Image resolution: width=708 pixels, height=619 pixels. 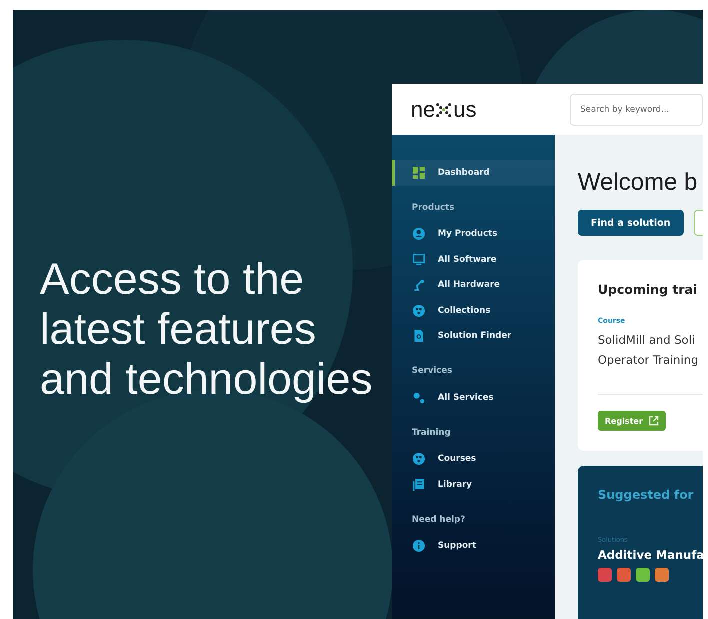 I want to click on section-heading: Training, so click(x=431, y=434).